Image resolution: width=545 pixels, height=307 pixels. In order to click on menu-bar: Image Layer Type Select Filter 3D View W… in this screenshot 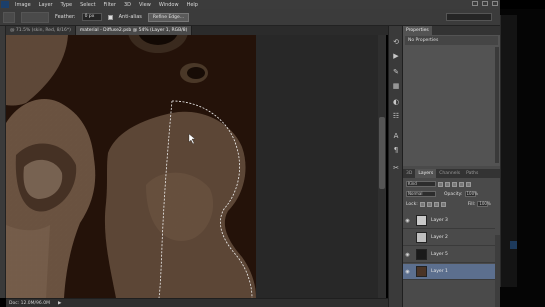, I will do `click(250, 4)`.